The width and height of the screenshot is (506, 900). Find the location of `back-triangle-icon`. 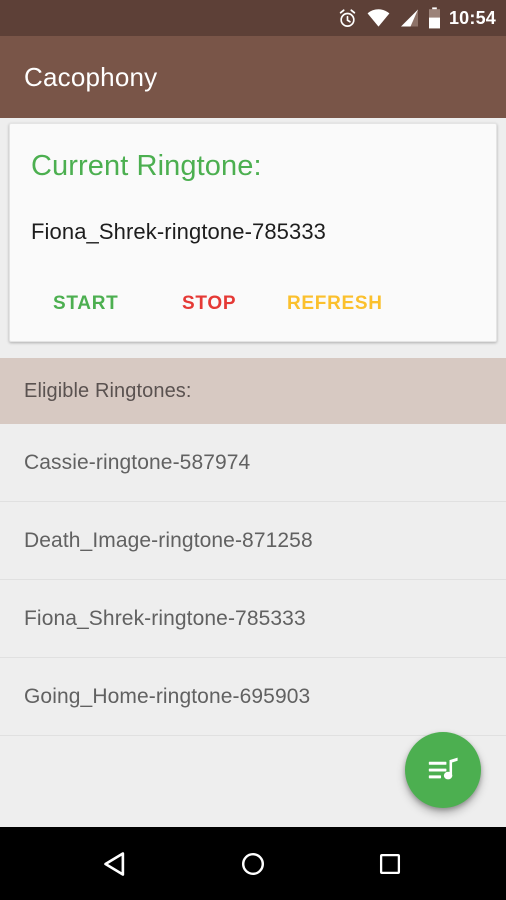

back-triangle-icon is located at coordinates (116, 864).